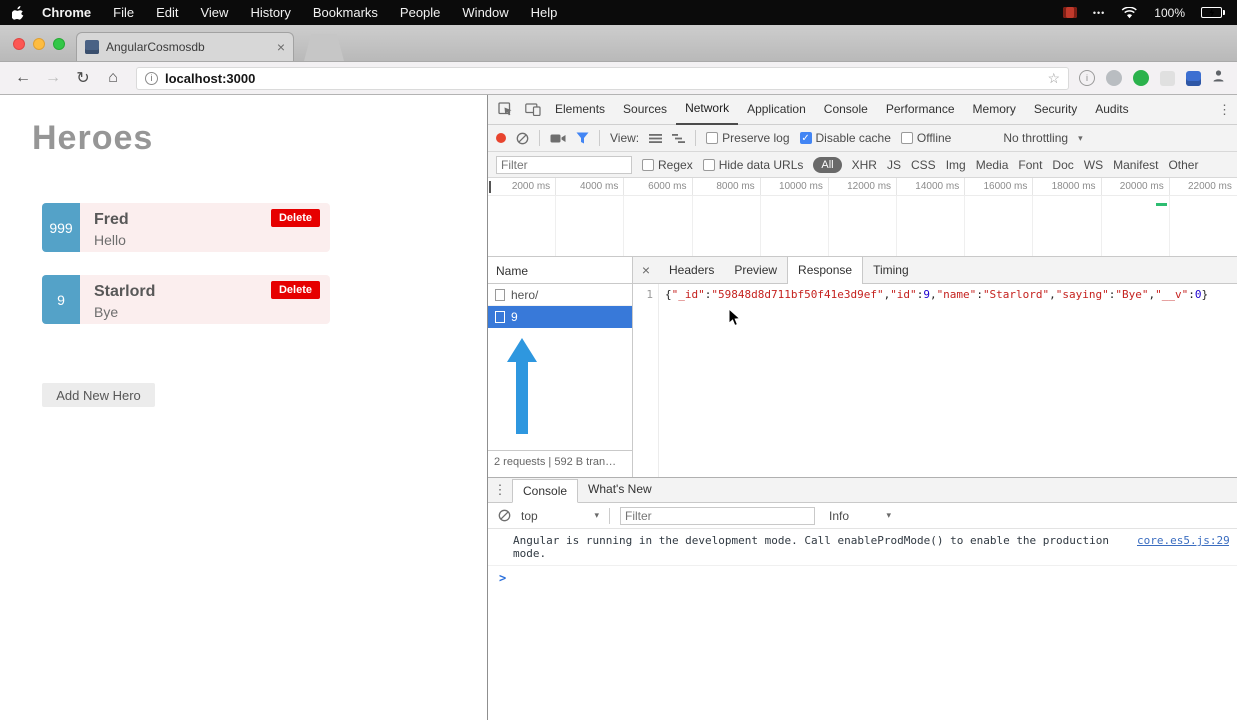 The width and height of the screenshot is (1237, 720). I want to click on hide-data-urls-checkbox: Hide data URLs, so click(752, 165).